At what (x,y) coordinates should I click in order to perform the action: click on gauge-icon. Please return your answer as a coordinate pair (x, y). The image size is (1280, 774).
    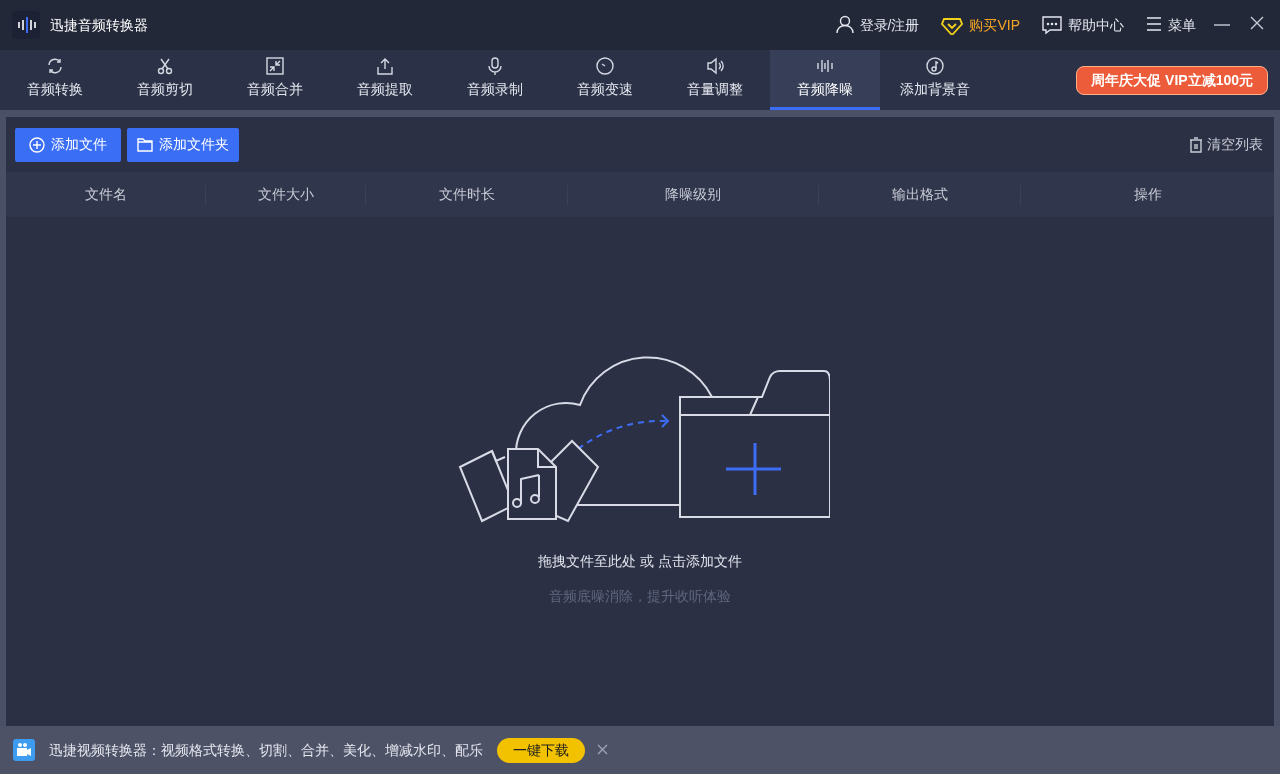
    Looking at the image, I should click on (605, 66).